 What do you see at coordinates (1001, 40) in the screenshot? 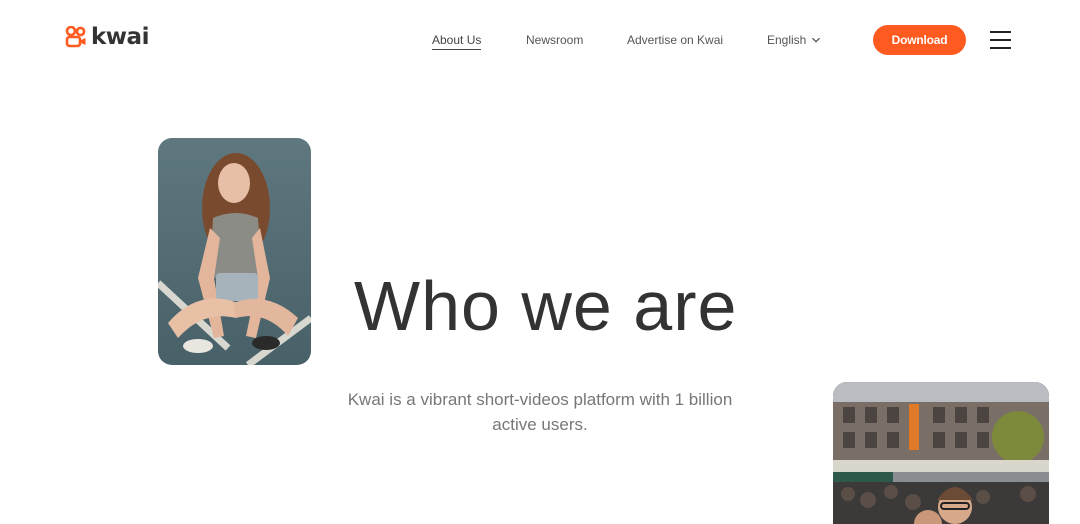
I see `hamburger-menu-icon` at bounding box center [1001, 40].